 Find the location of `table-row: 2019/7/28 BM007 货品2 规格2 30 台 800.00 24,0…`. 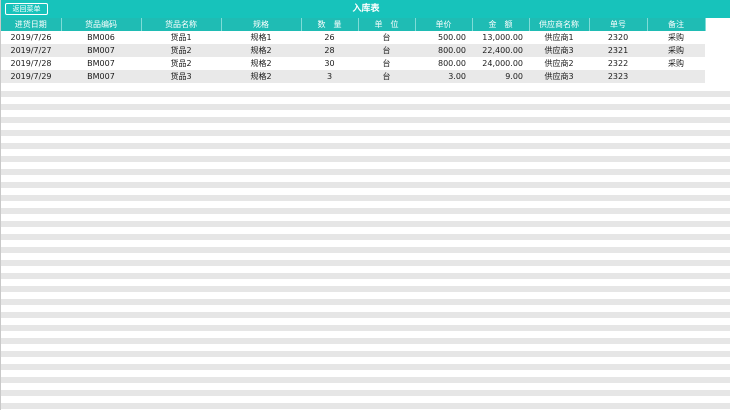

table-row: 2019/7/28 BM007 货品2 规格2 30 台 800.00 24,0… is located at coordinates (353, 63).